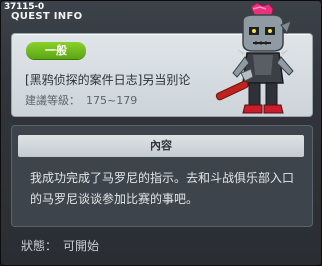 Image resolution: width=322 pixels, height=266 pixels. Describe the element at coordinates (114, 199) in the screenshot. I see `content-line: 的马罗尼谈谈参加比赛的事吧。` at that location.